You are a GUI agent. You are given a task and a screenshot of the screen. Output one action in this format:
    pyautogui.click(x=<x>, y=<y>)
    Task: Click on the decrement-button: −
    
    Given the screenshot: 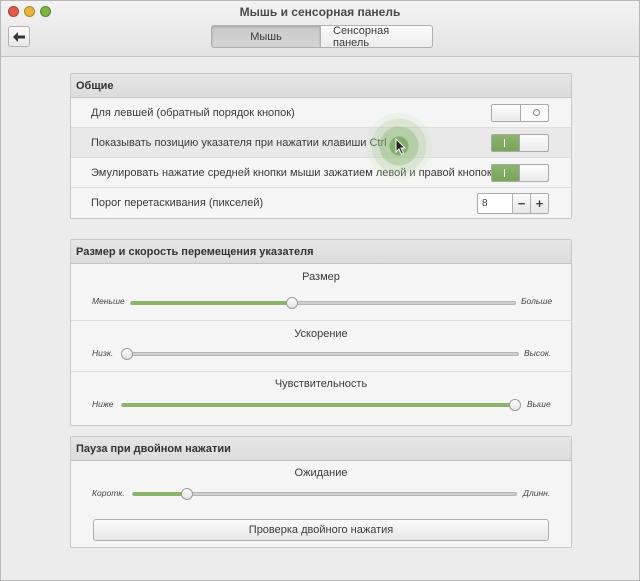 What is the action you would take?
    pyautogui.click(x=521, y=203)
    